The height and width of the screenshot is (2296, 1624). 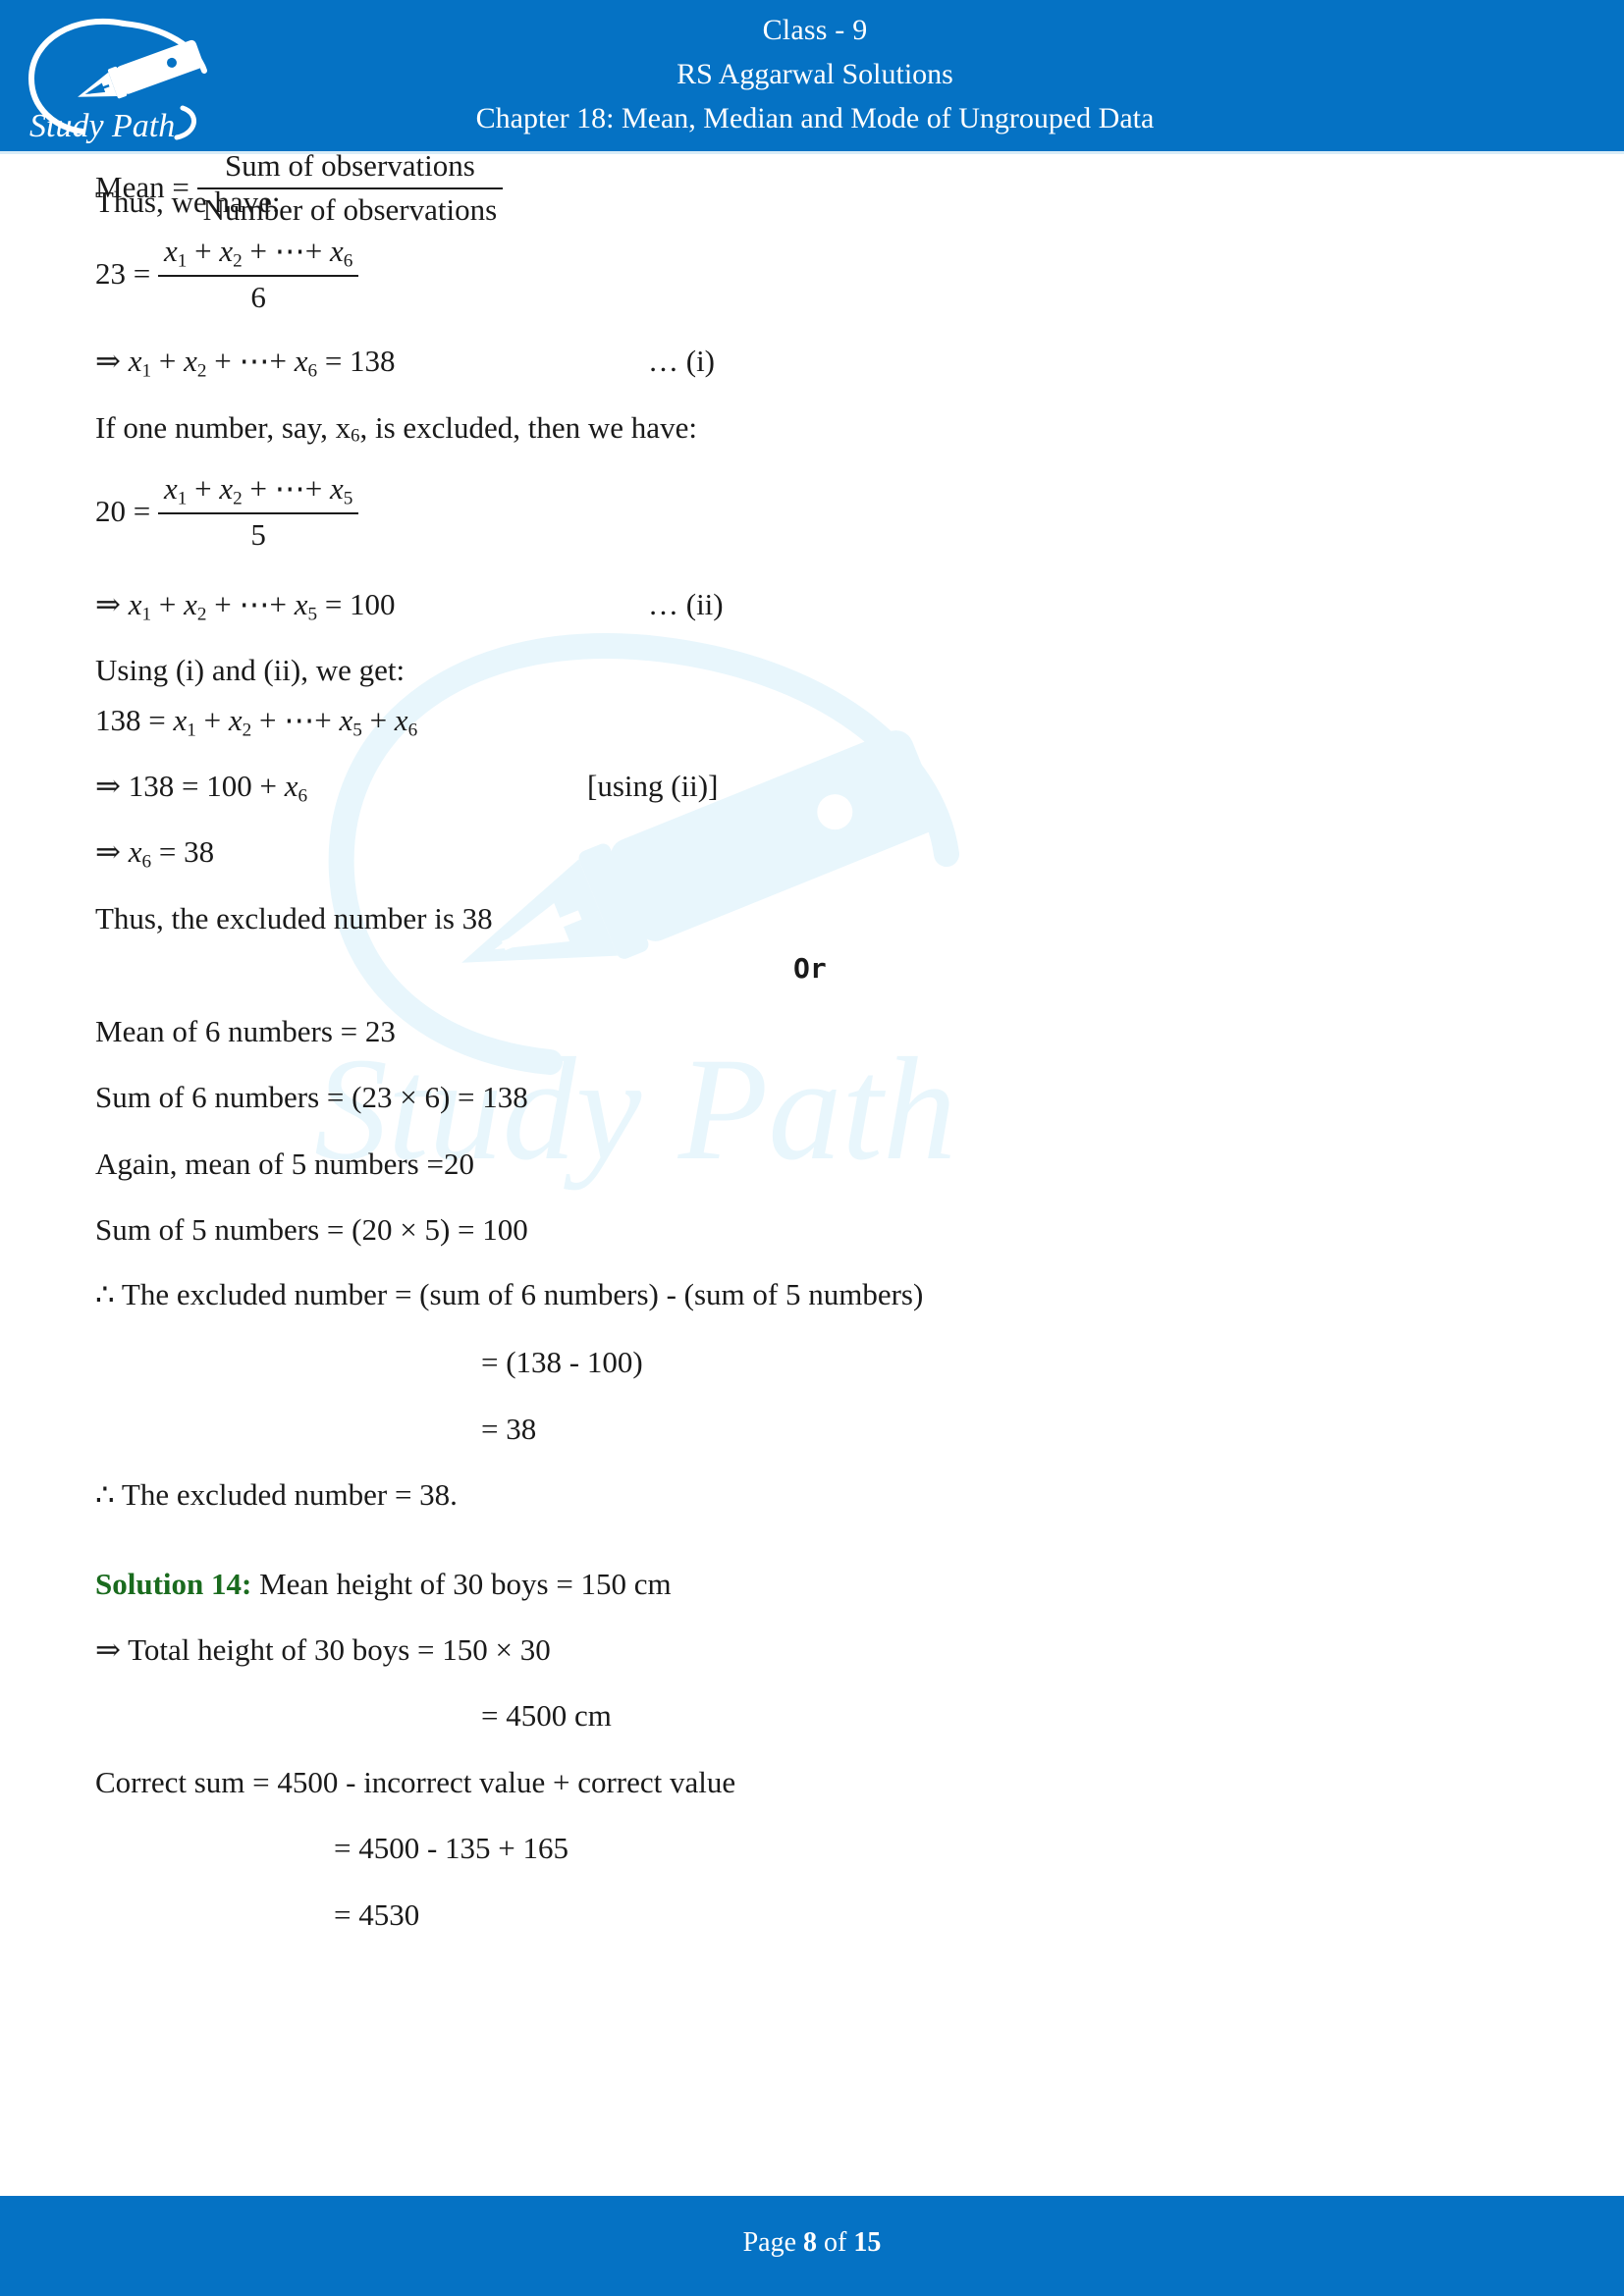 I want to click on correct-sum-result-line: = 4530, so click(x=377, y=1914).